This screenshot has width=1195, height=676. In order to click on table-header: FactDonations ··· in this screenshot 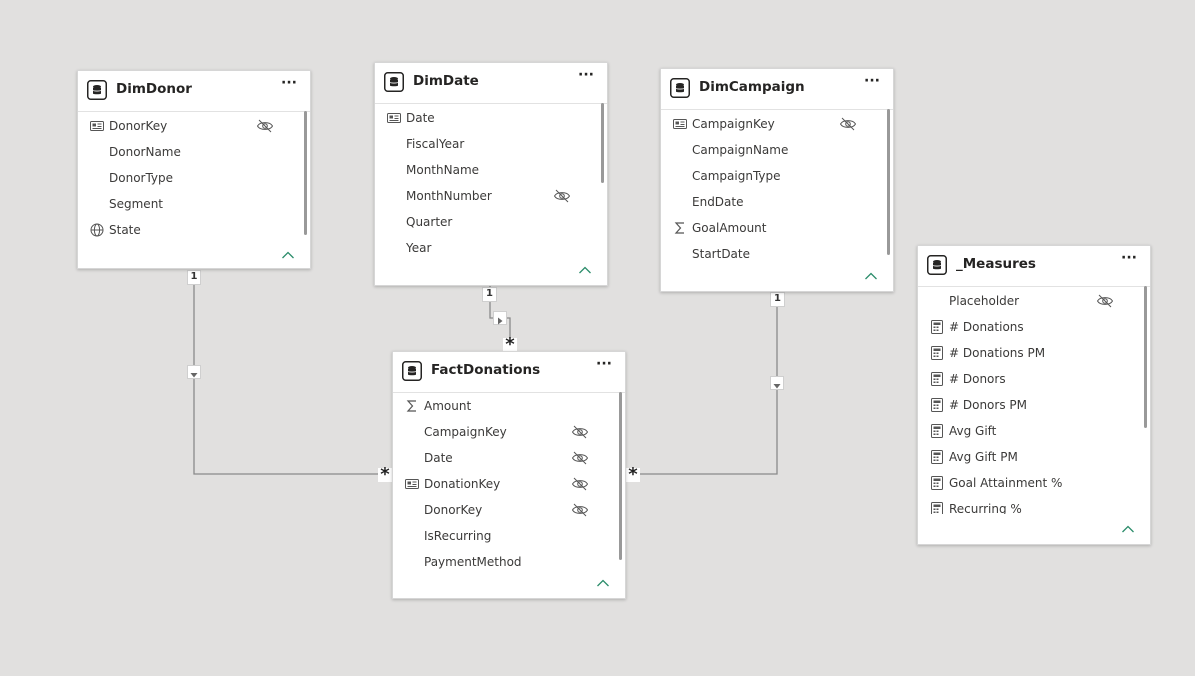, I will do `click(509, 372)`.